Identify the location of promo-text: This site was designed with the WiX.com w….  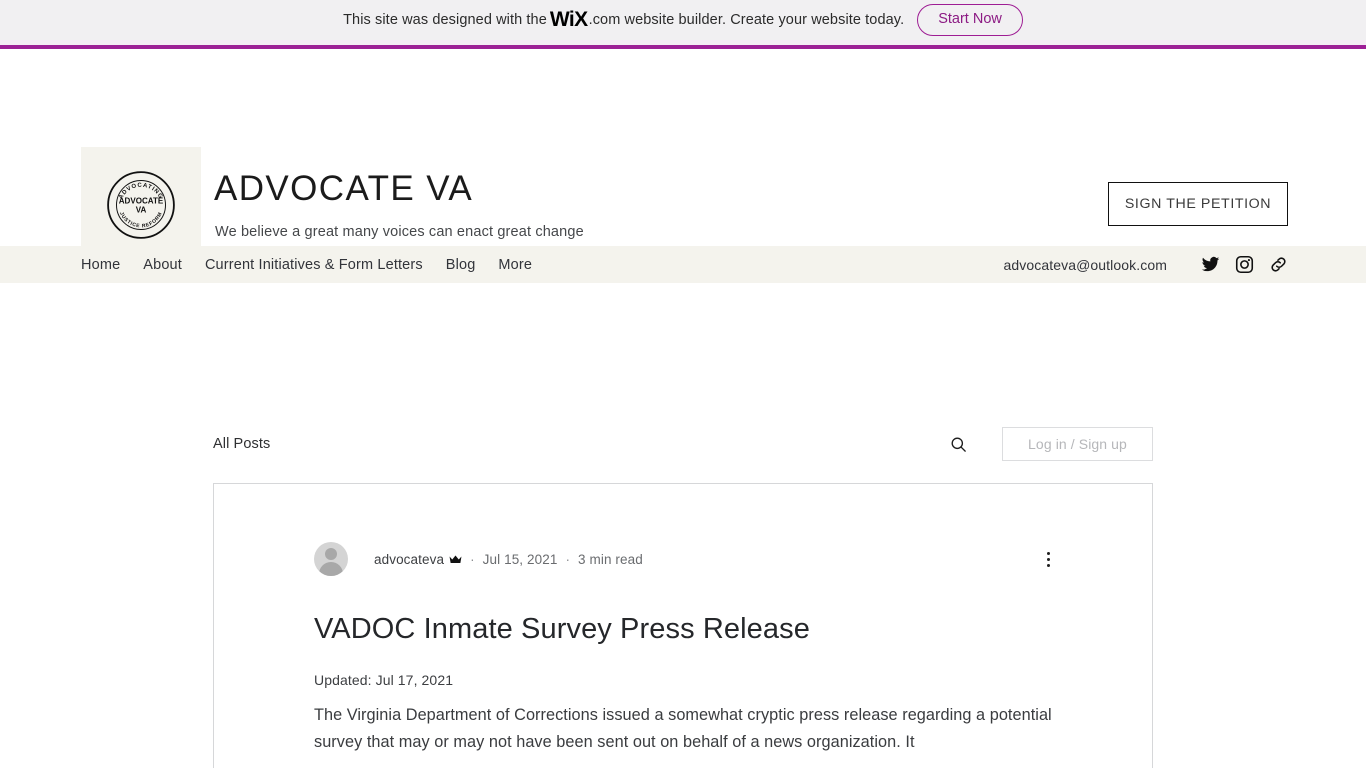
(623, 20).